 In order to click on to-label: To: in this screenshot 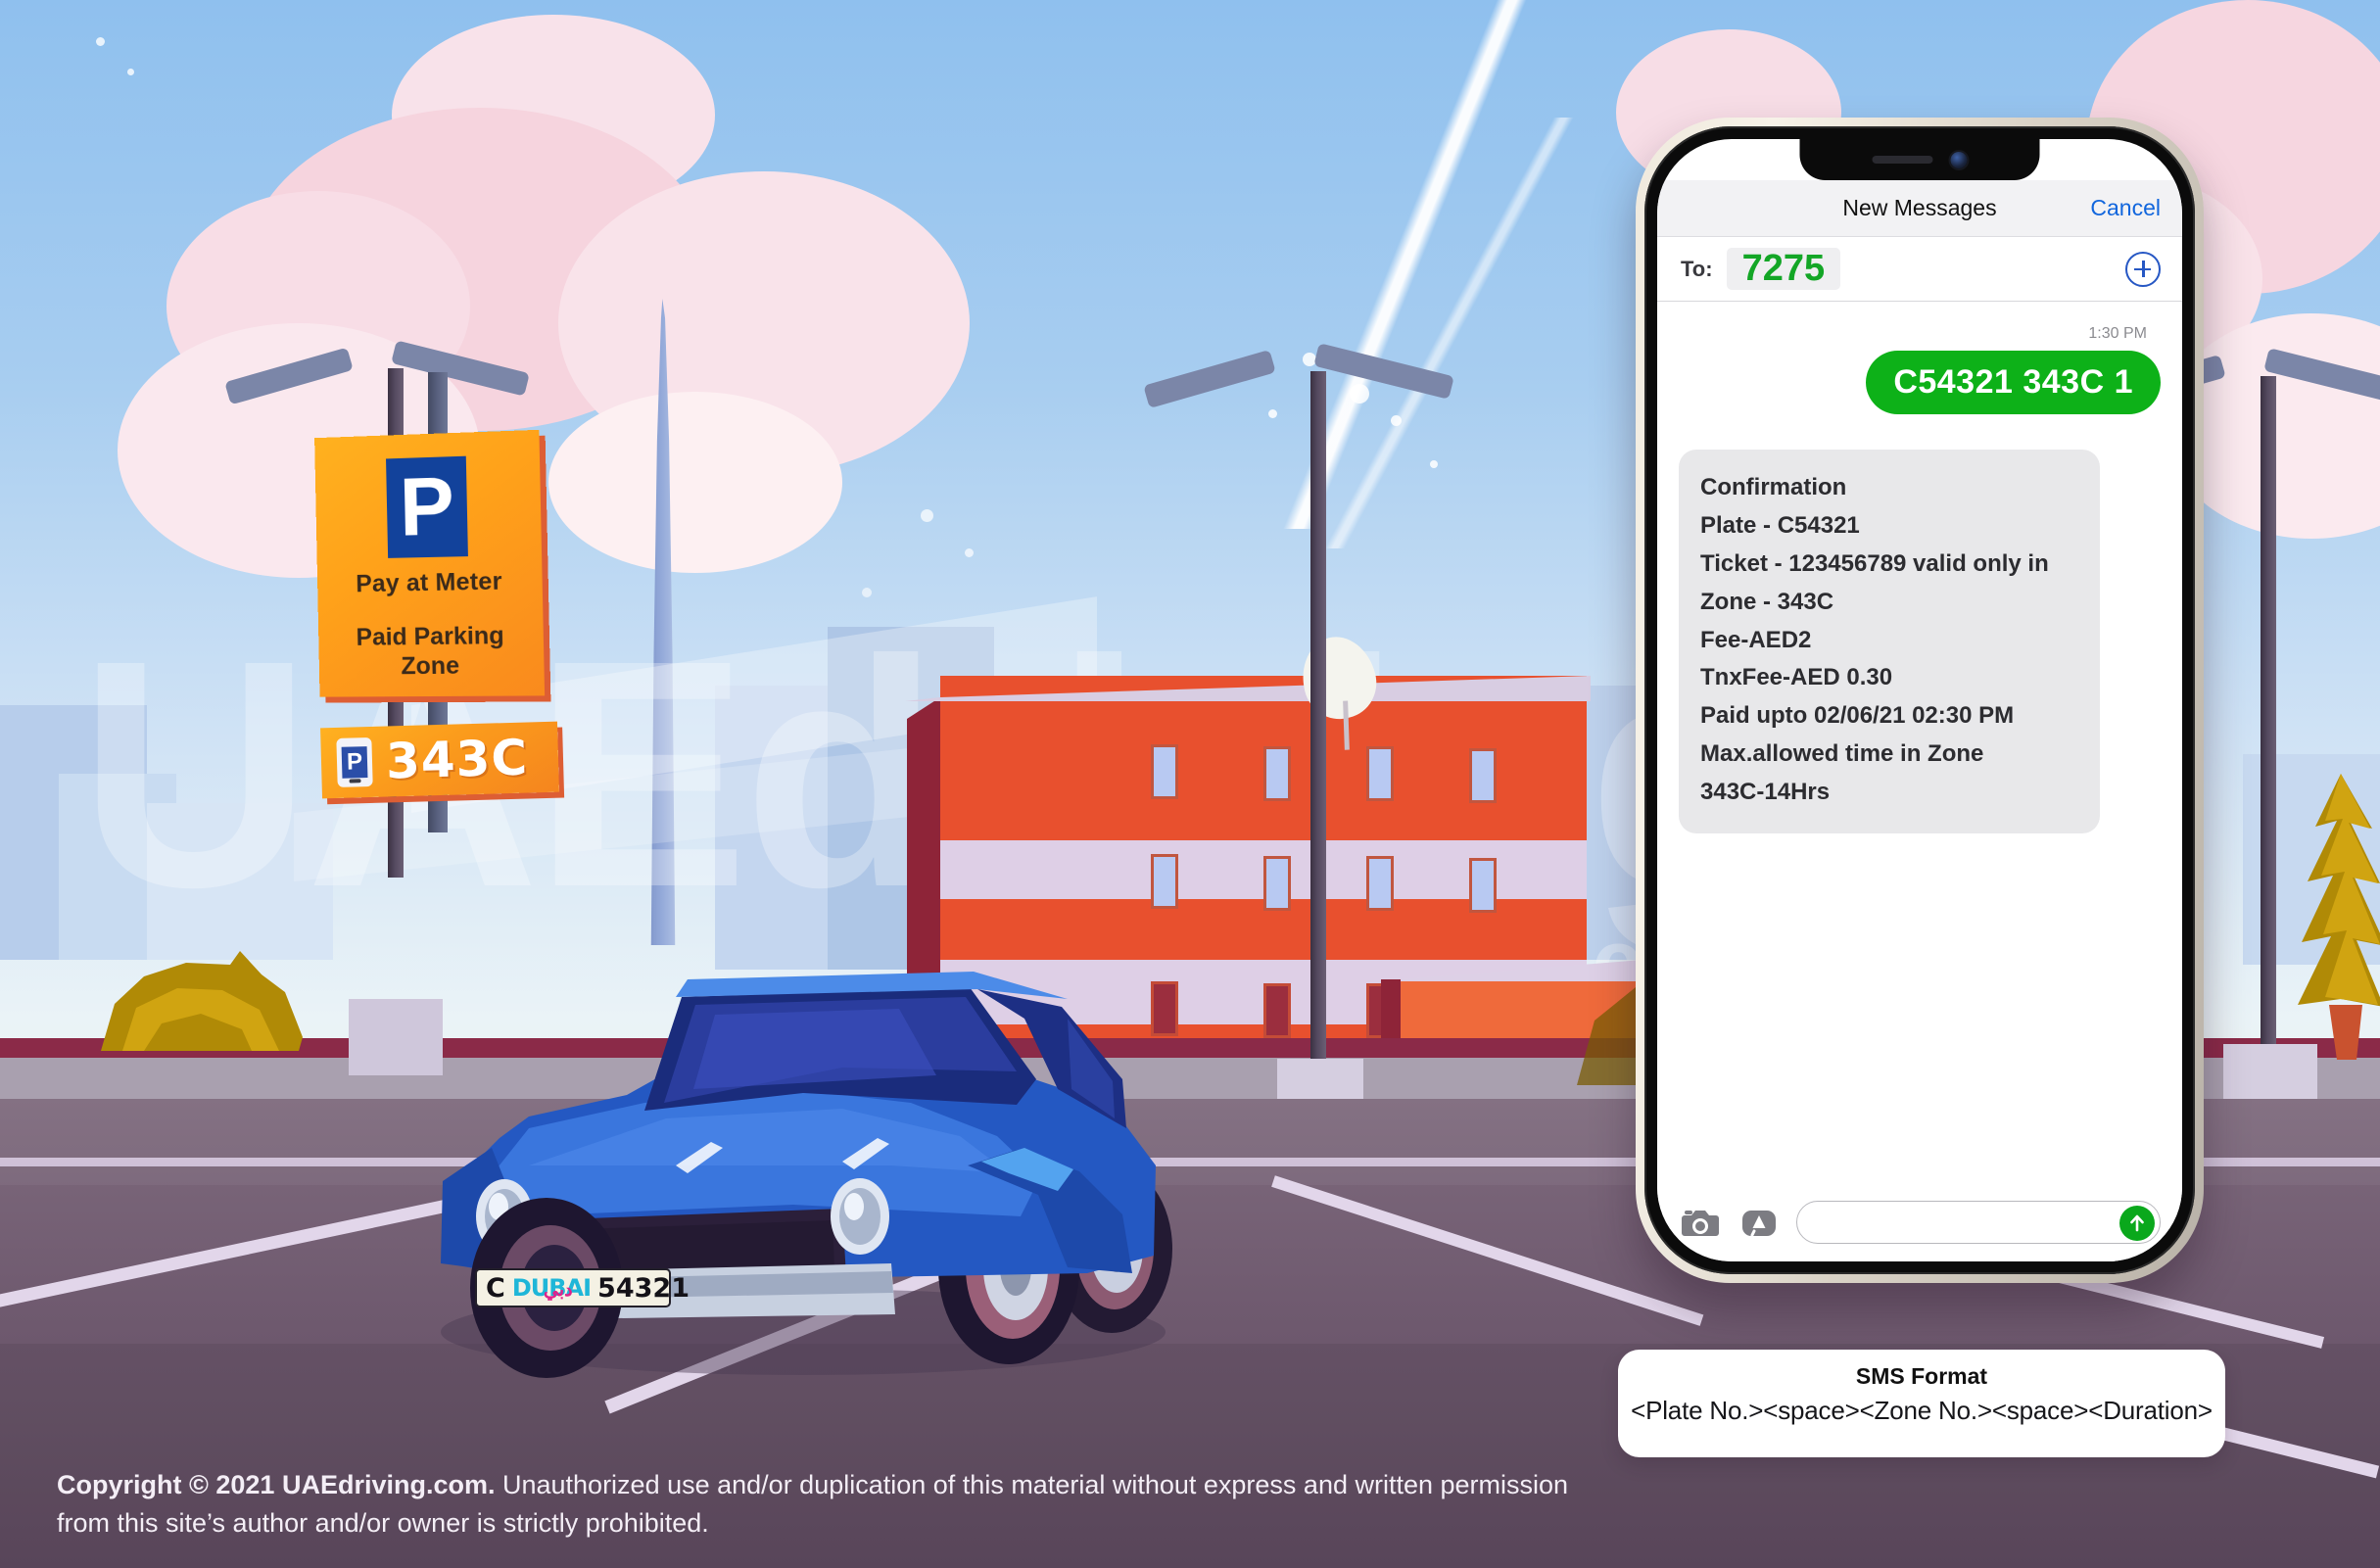, I will do `click(1697, 269)`.